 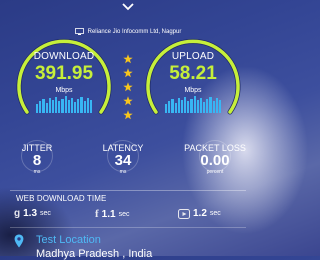 I want to click on upload-unit: Mbps, so click(x=193, y=90).